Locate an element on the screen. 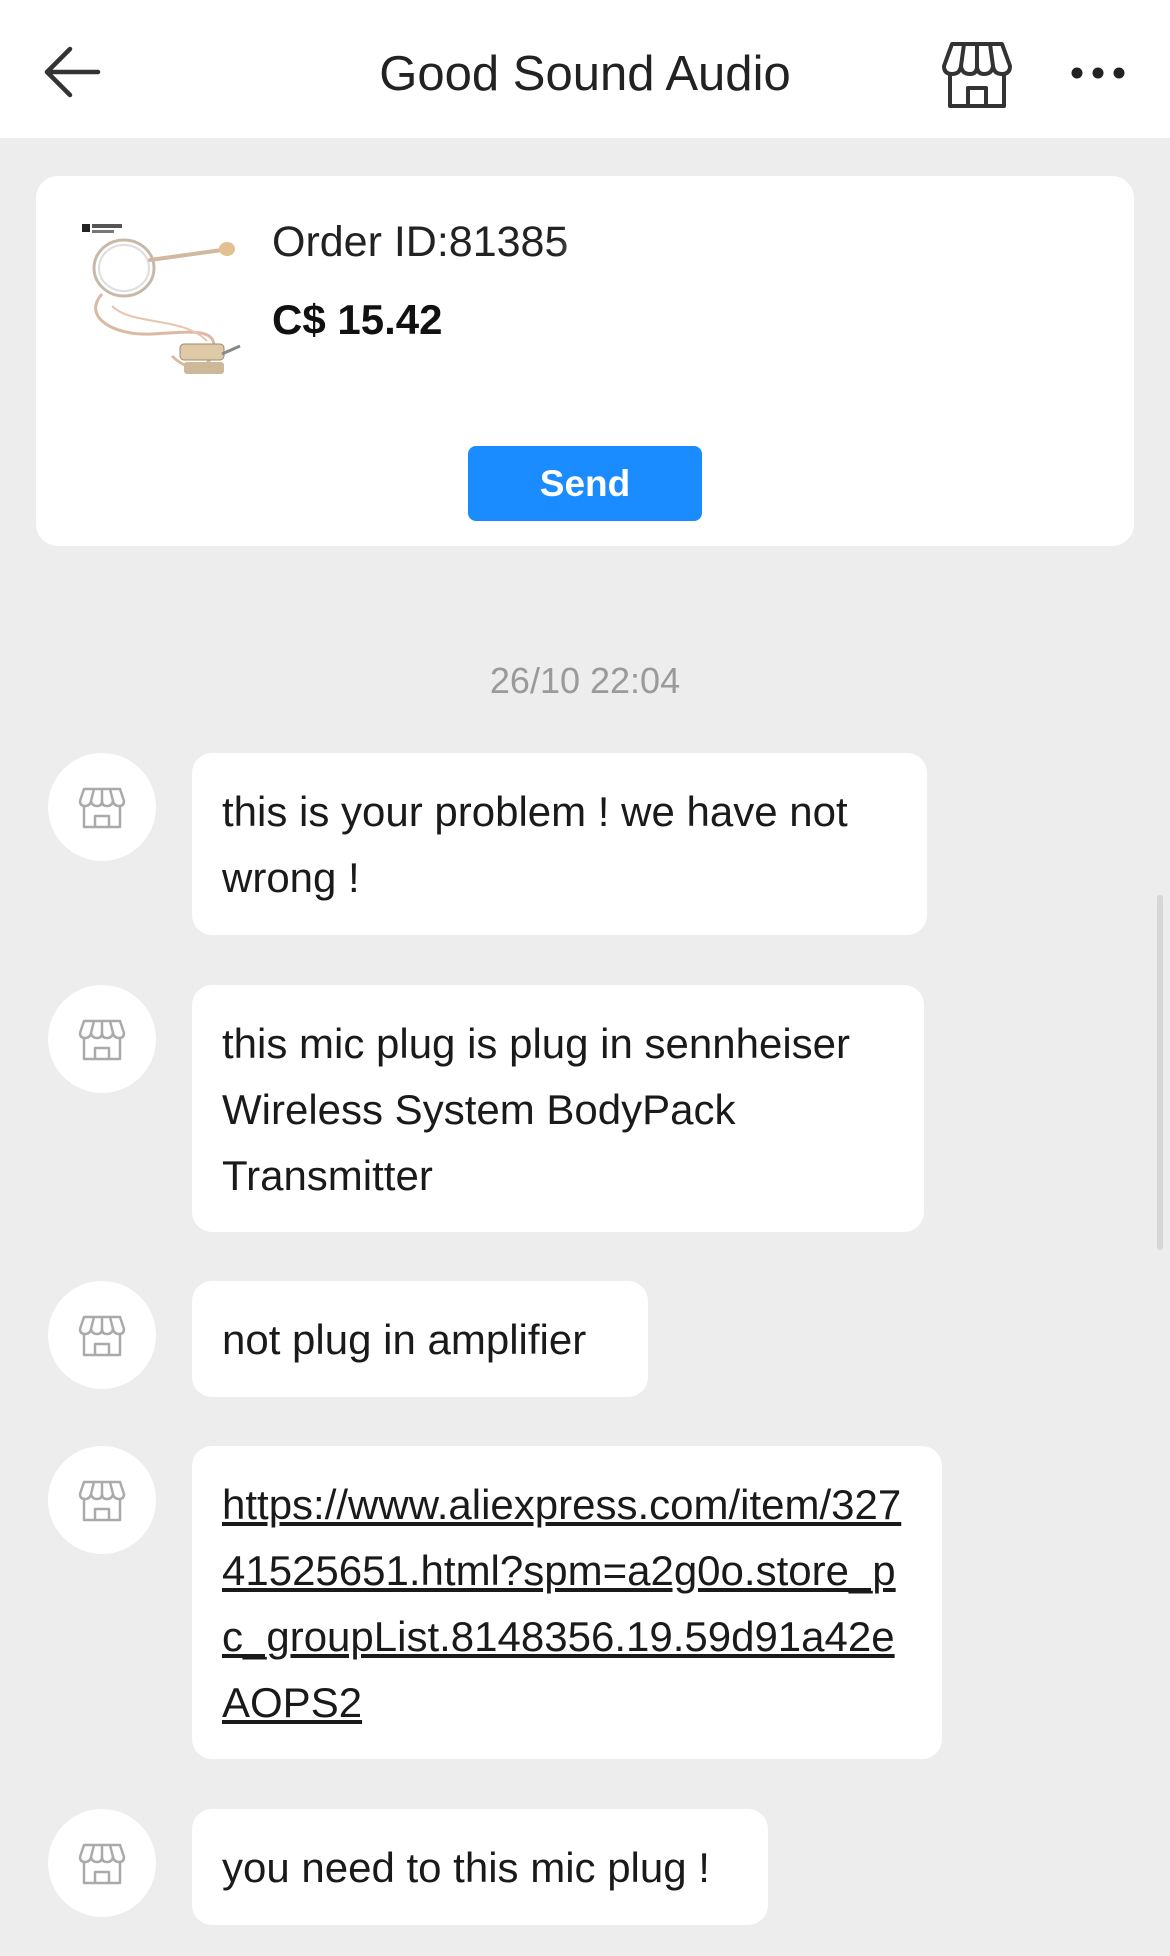 This screenshot has height=1956, width=1170. arrow-left-icon is located at coordinates (72, 72).